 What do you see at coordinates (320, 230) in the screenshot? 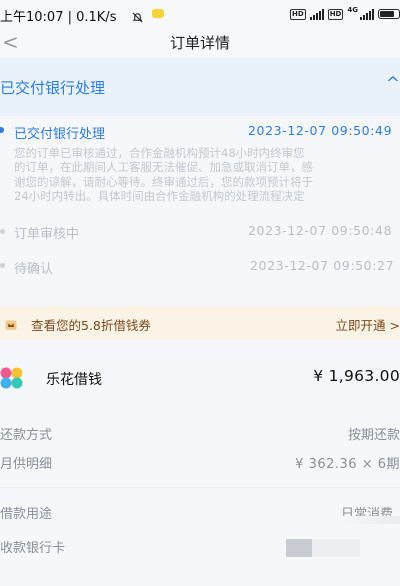
I see `timeline-step-time: 2023-12-07 09:50:48` at bounding box center [320, 230].